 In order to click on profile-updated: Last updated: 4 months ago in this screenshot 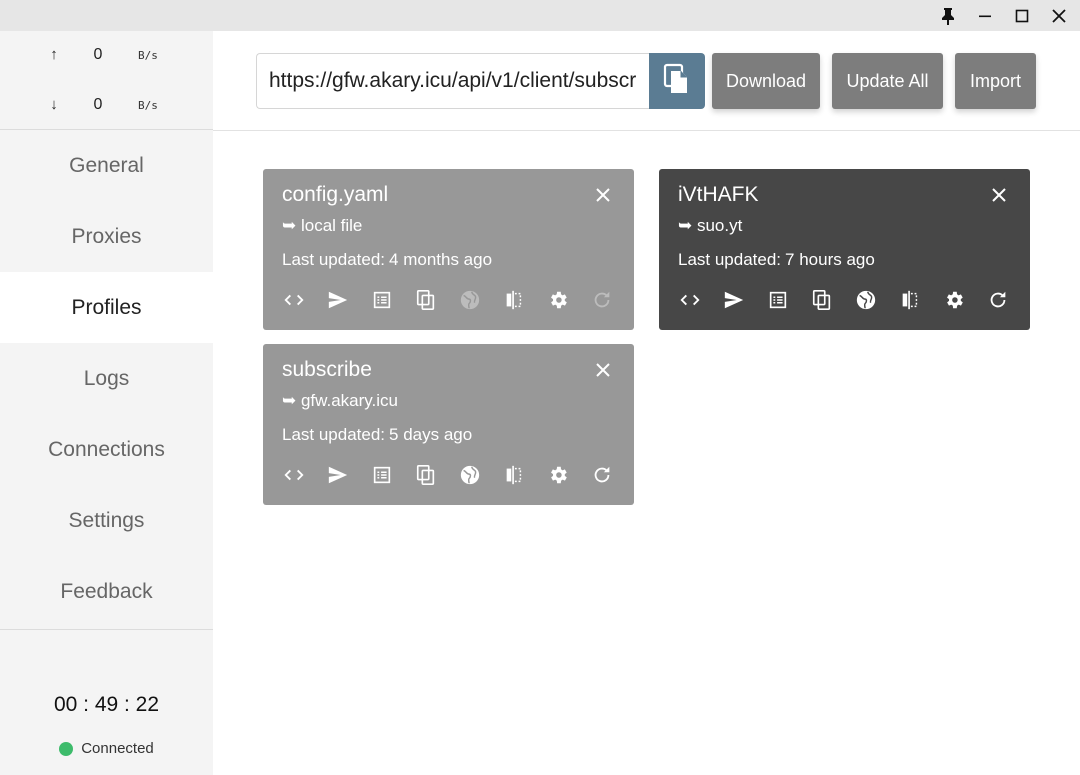, I will do `click(387, 260)`.